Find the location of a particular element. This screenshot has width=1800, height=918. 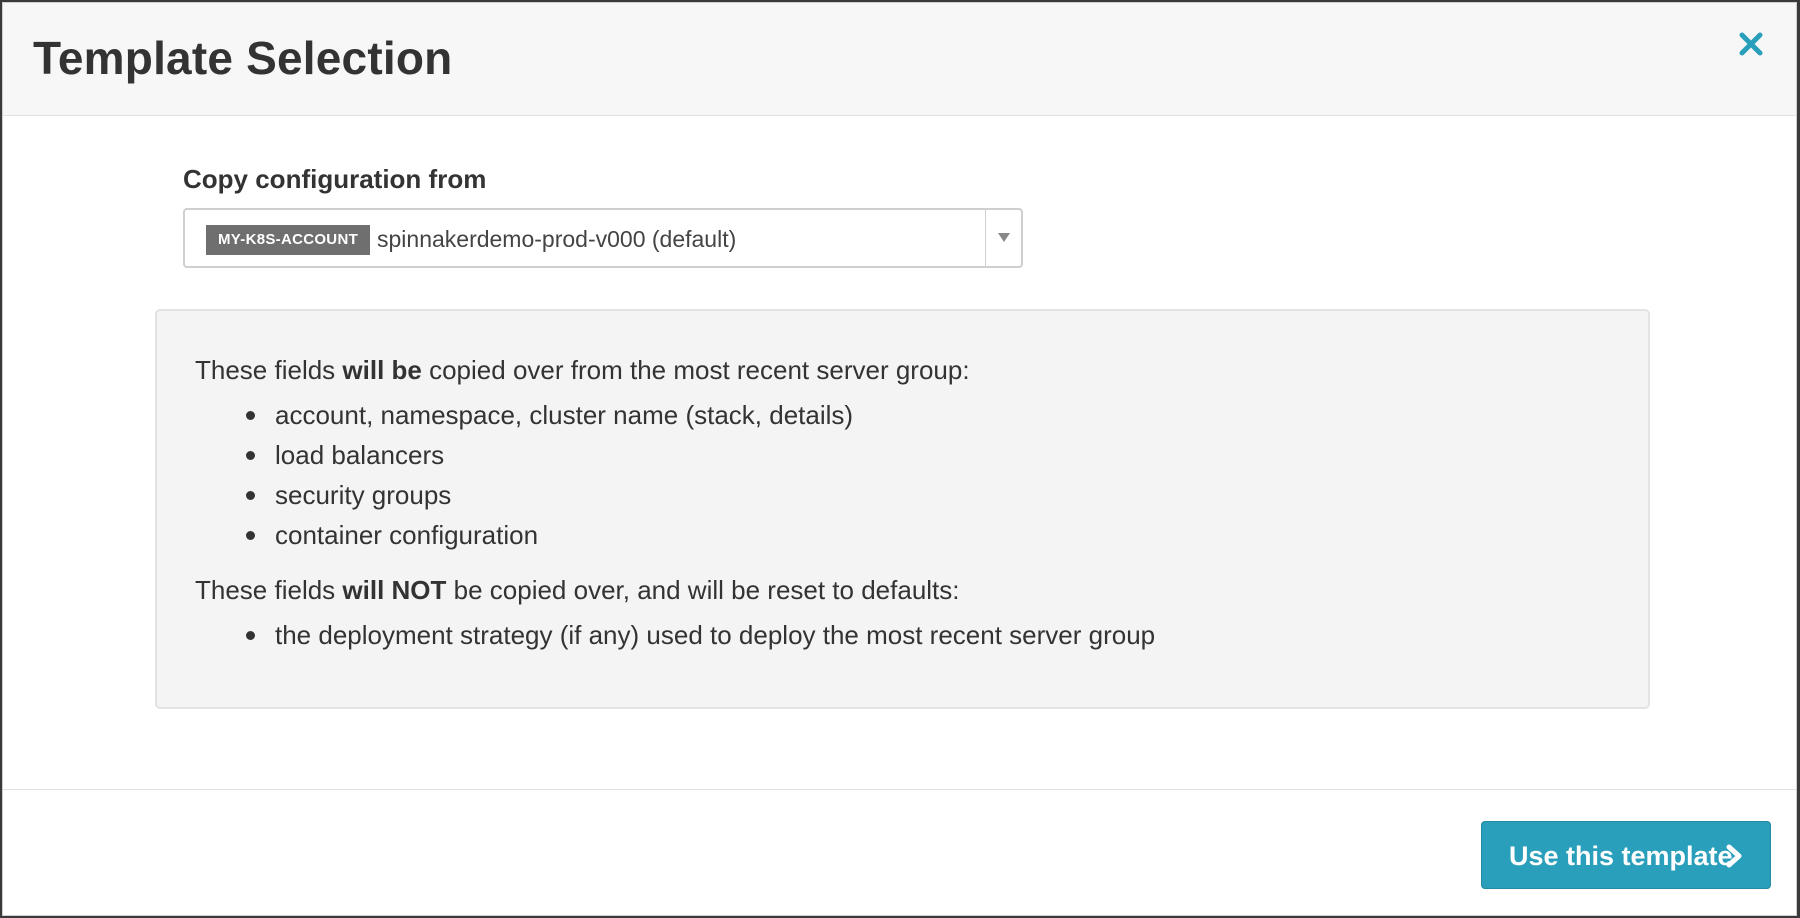

copy-config-label: Copy configuration from is located at coordinates (335, 179).